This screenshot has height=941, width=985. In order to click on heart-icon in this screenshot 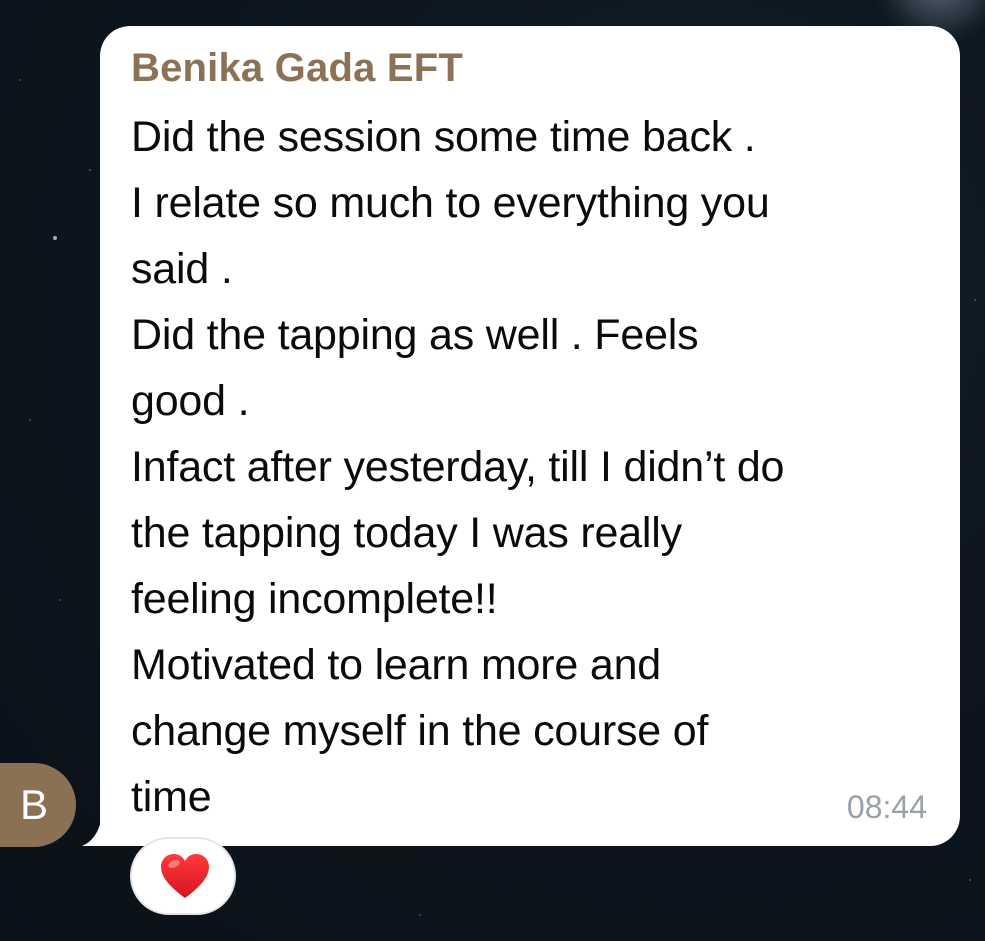, I will do `click(185, 876)`.